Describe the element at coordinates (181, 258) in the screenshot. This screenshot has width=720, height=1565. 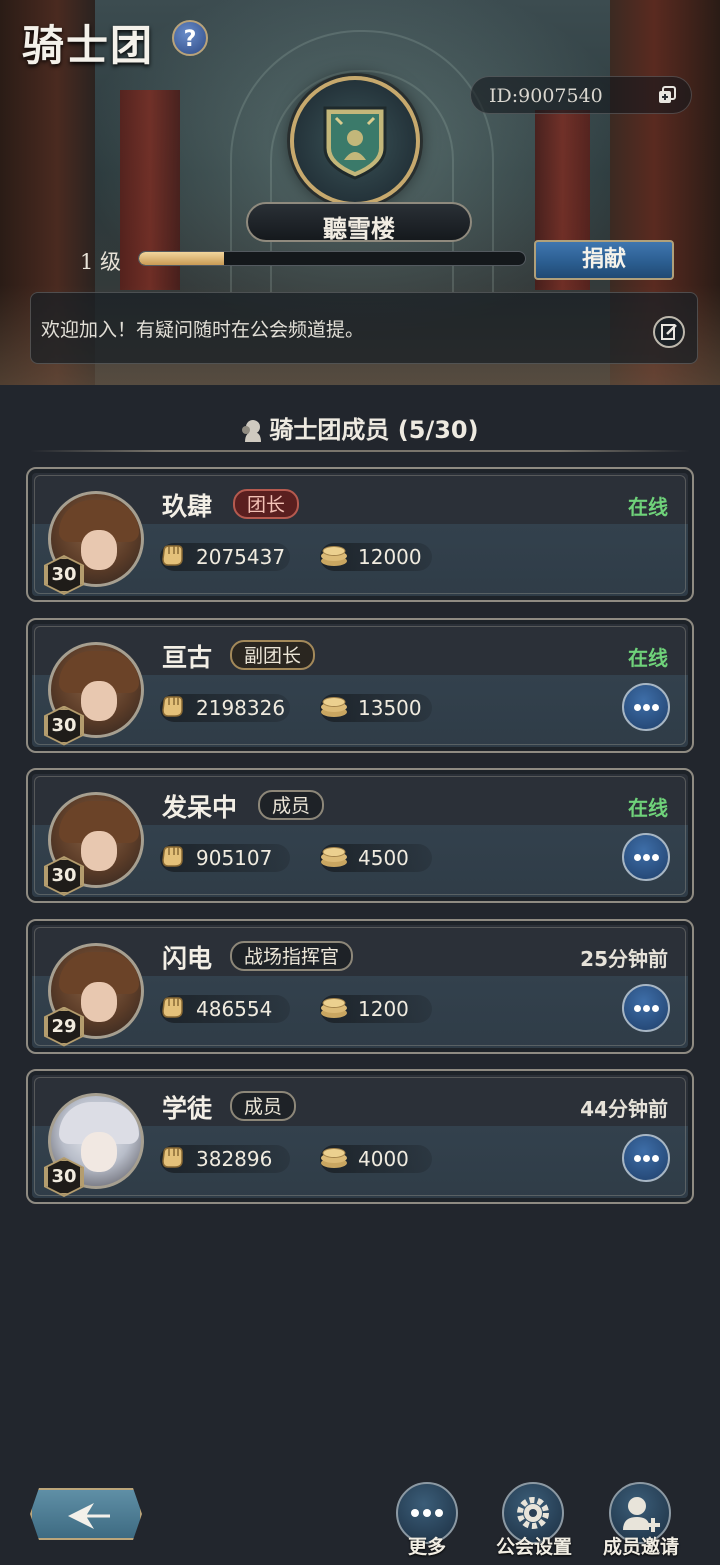
I see `guild-exp-fill` at that location.